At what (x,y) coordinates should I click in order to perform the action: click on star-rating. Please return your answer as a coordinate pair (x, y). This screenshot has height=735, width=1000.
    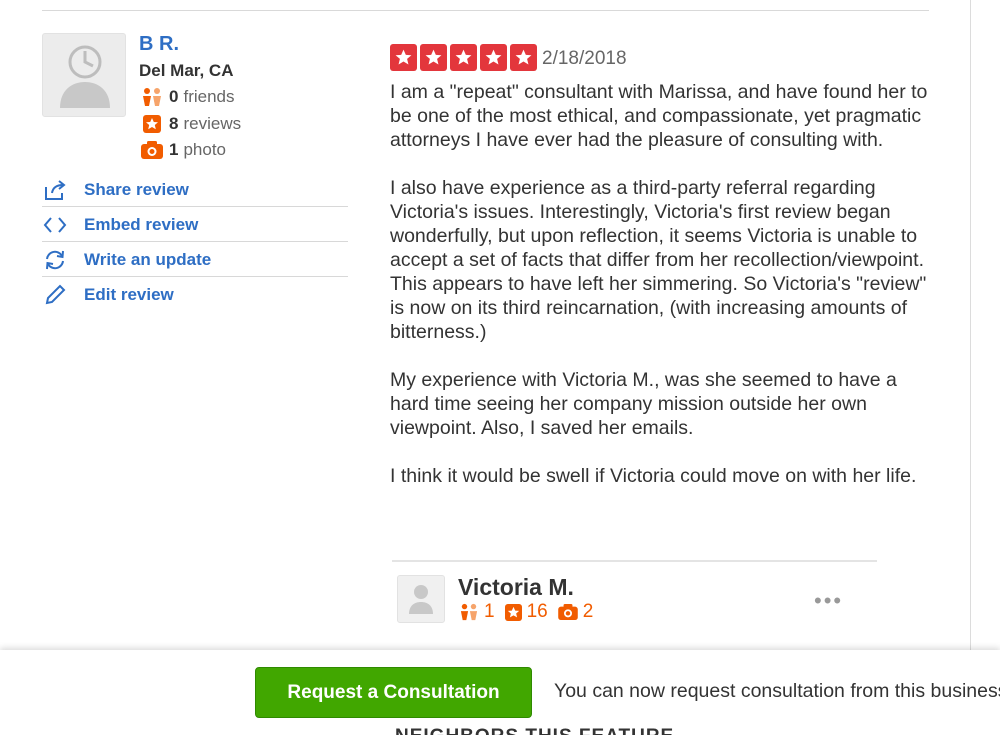
    Looking at the image, I should click on (463, 57).